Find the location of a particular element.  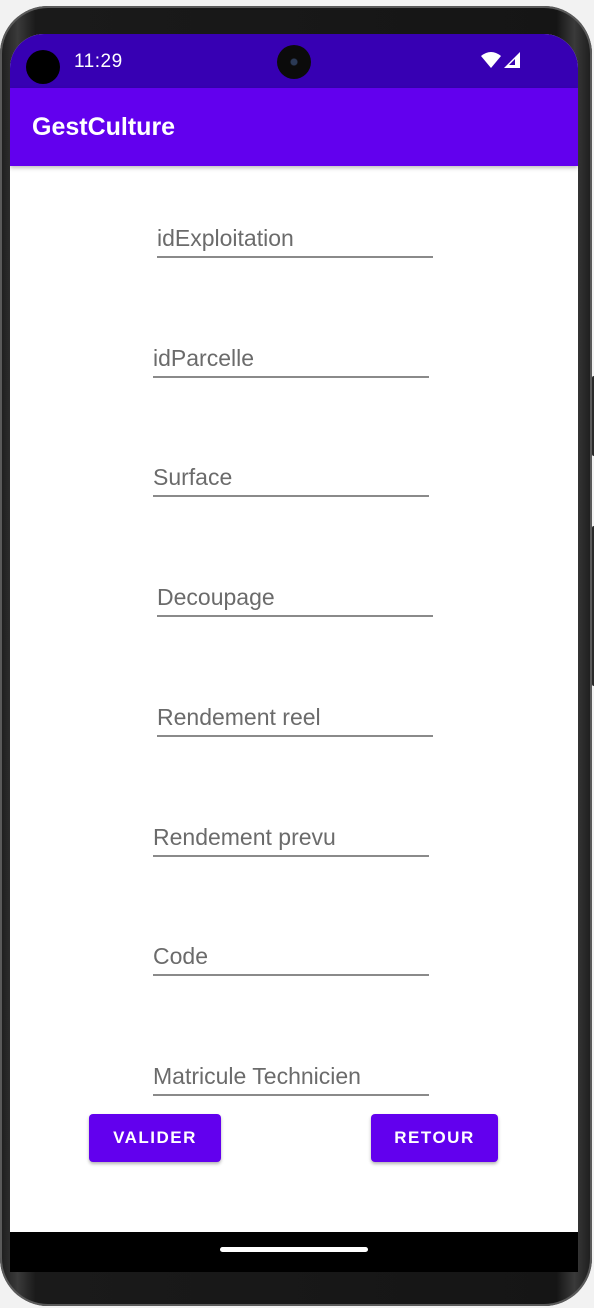

surface-input is located at coordinates (291, 477).